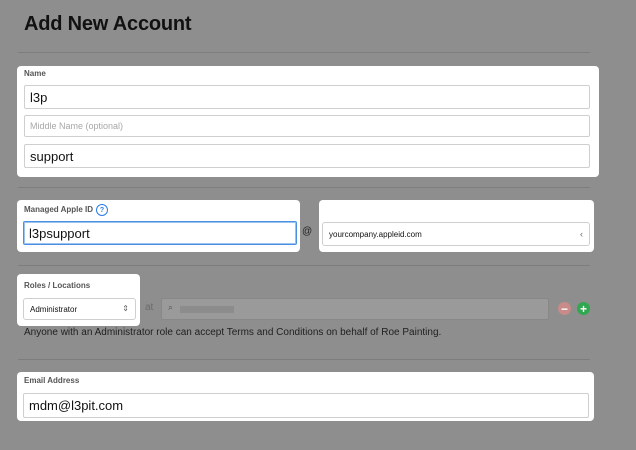 Image resolution: width=636 pixels, height=450 pixels. I want to click on at-symbol: @, so click(307, 231).